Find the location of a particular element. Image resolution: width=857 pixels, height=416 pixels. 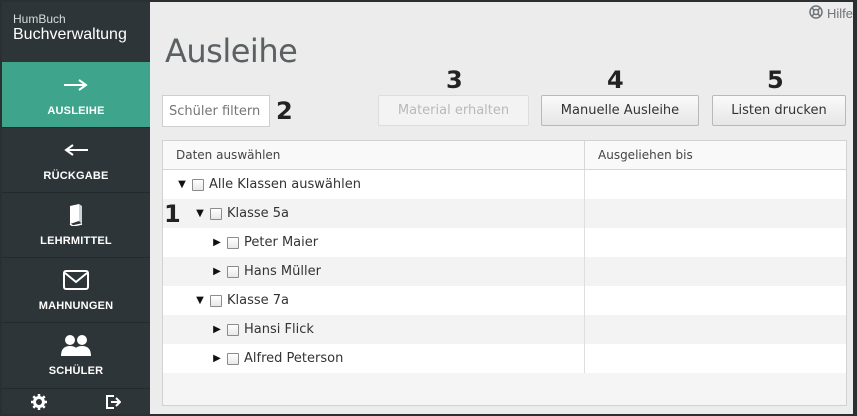

row-label: Alle Klassen auswählen is located at coordinates (285, 184).